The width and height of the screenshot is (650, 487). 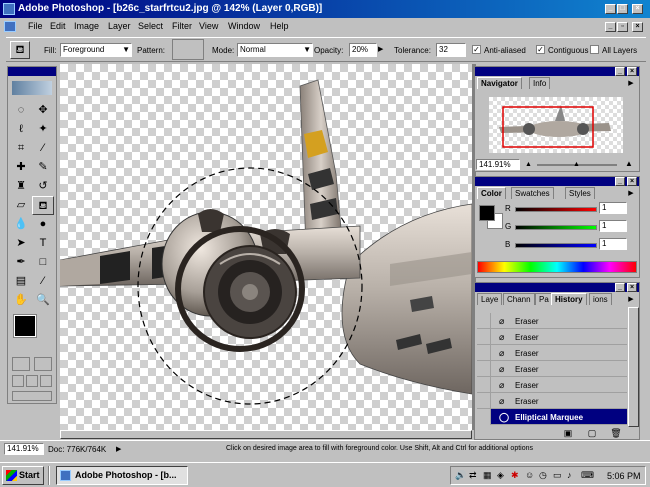 What do you see at coordinates (637, 9) in the screenshot?
I see `close-button: ×` at bounding box center [637, 9].